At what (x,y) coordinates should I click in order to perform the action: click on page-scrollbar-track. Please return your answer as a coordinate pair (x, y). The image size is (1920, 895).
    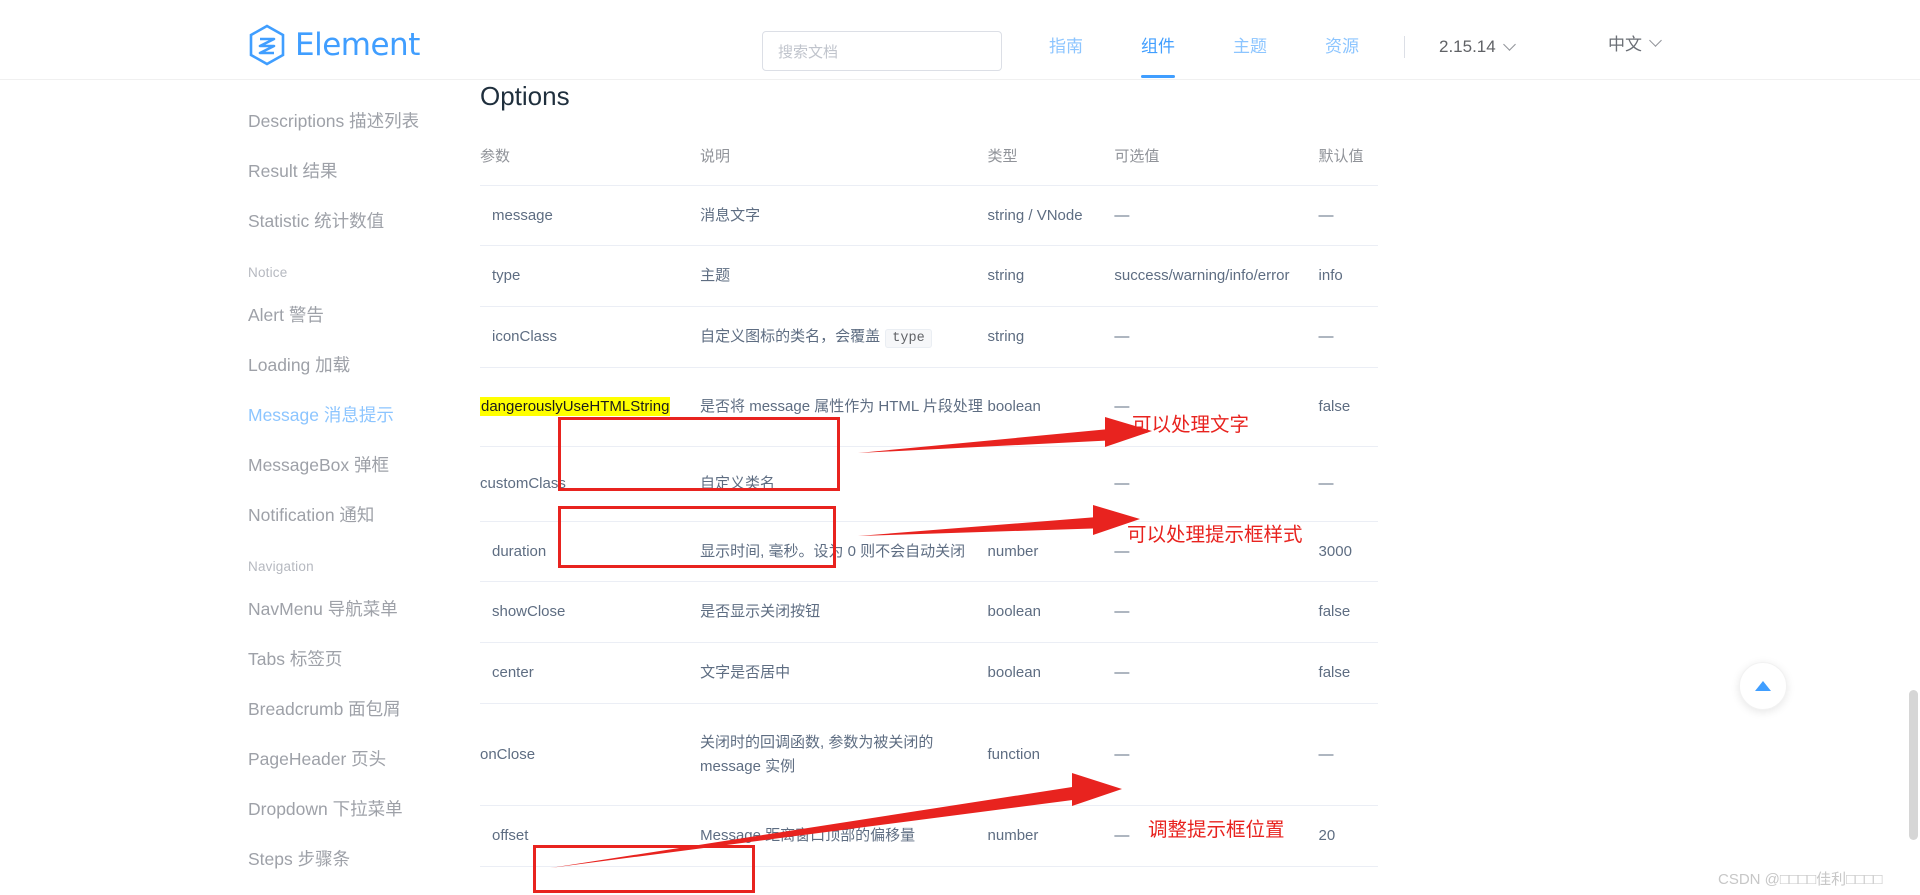
    Looking at the image, I should click on (1913, 447).